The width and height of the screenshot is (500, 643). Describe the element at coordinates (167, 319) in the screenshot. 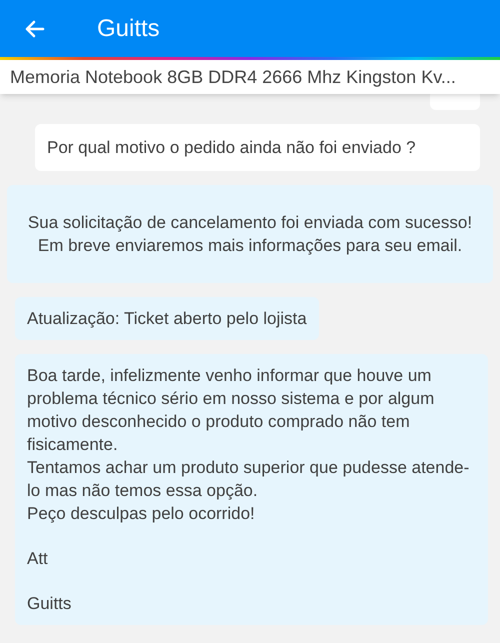

I see `message-text: Atualização: Ticket aberto pelo lojista` at that location.